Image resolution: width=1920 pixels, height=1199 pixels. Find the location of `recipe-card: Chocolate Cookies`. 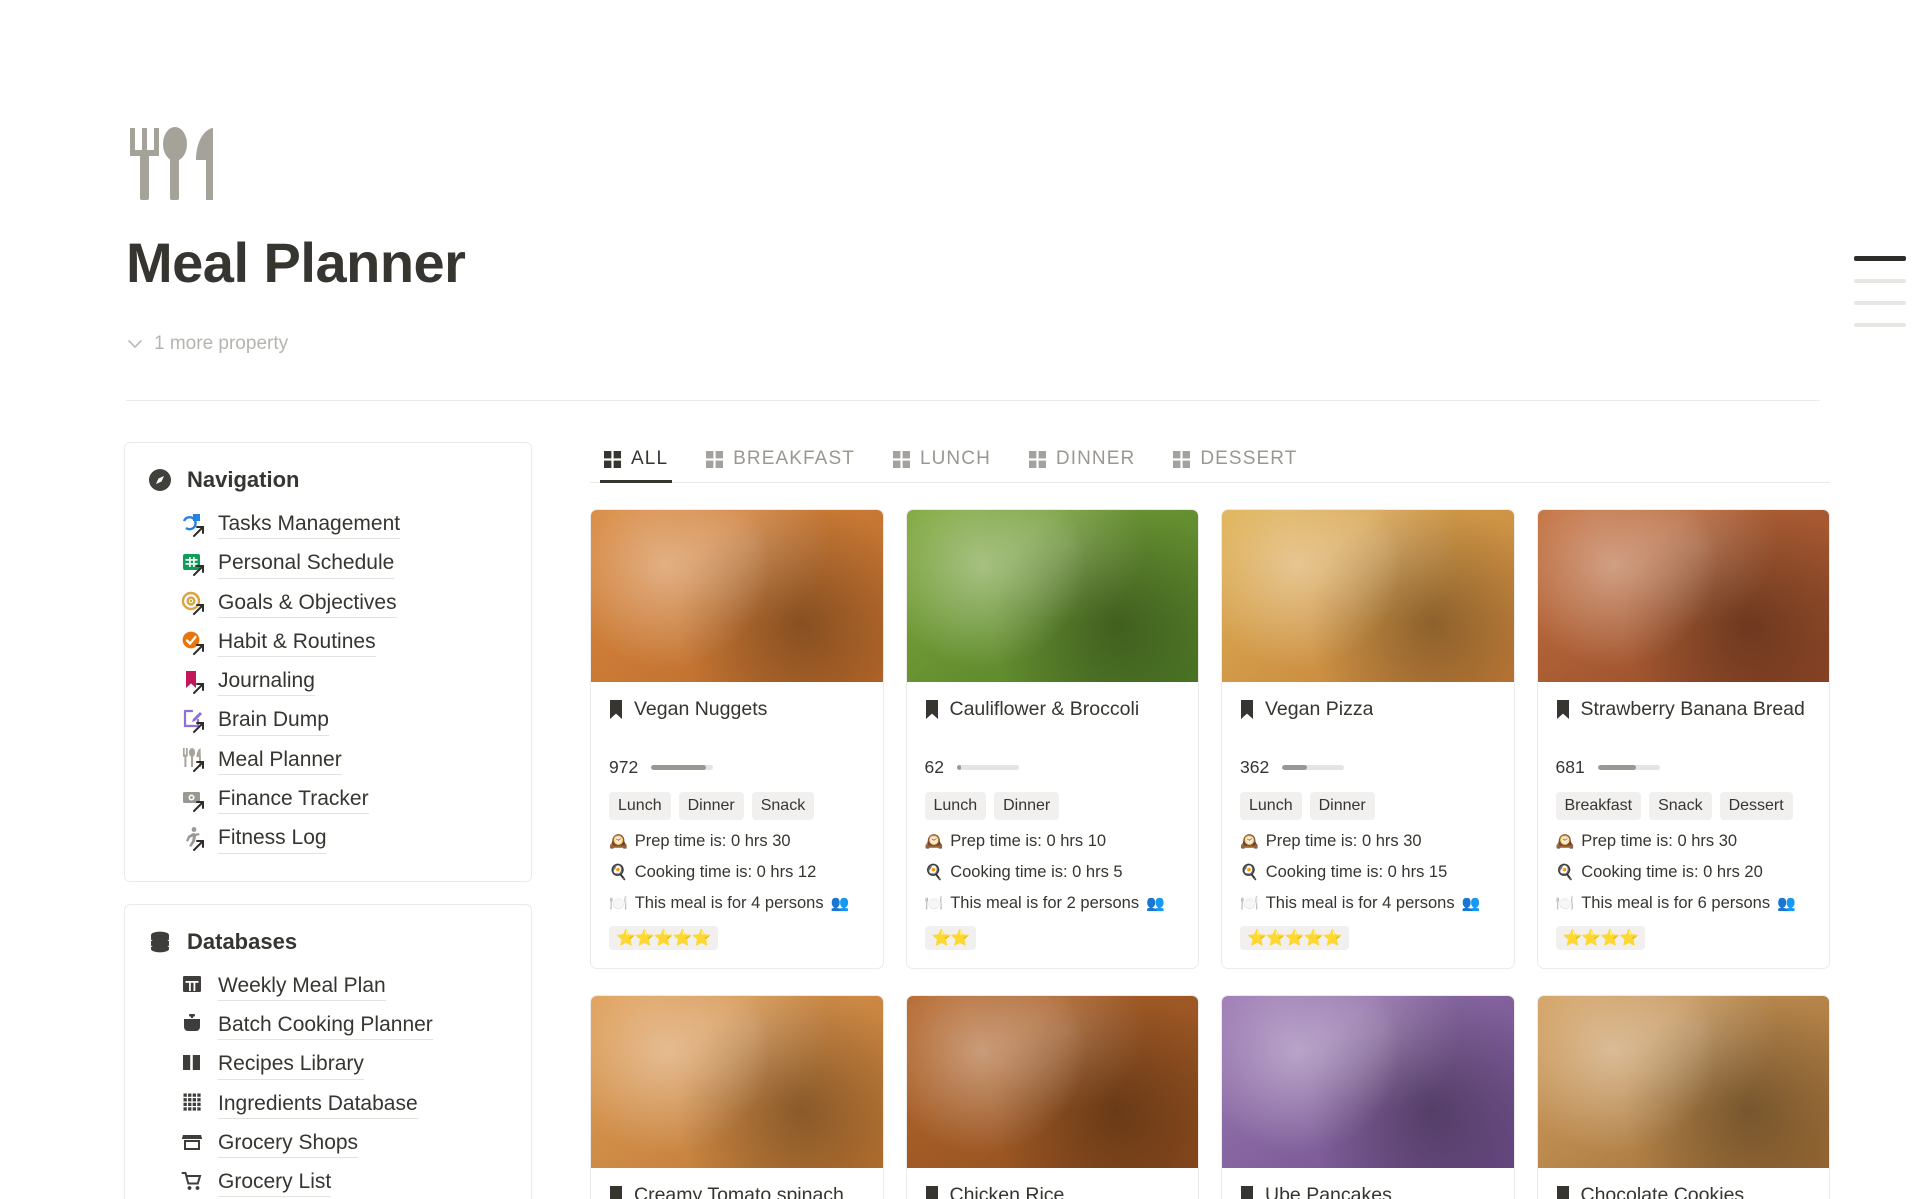

recipe-card: Chocolate Cookies is located at coordinates (1683, 1096).